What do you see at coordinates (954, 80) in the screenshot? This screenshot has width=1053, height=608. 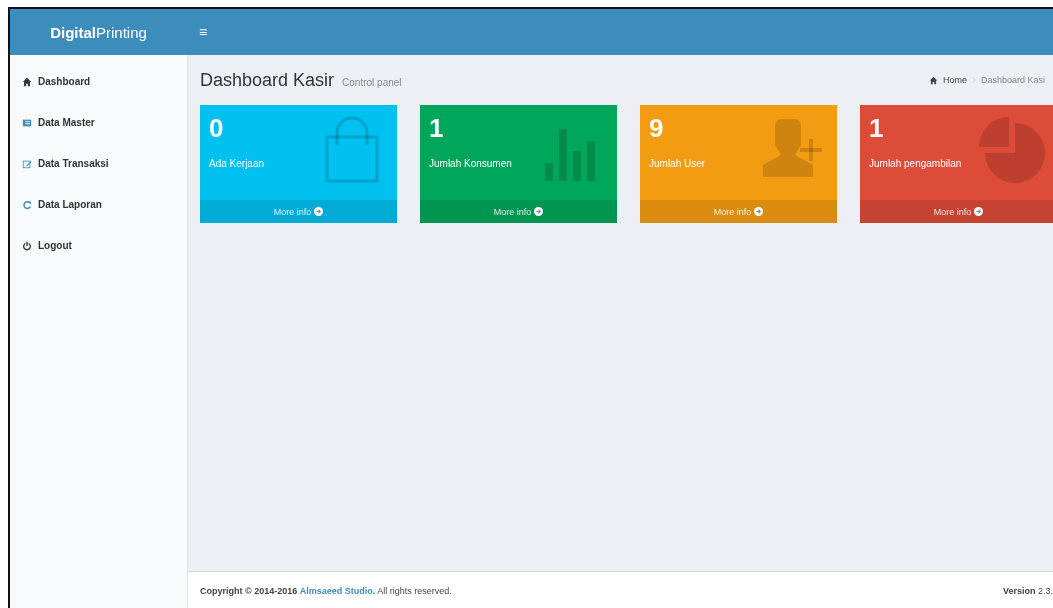 I see `breadcrumb-link: Home` at bounding box center [954, 80].